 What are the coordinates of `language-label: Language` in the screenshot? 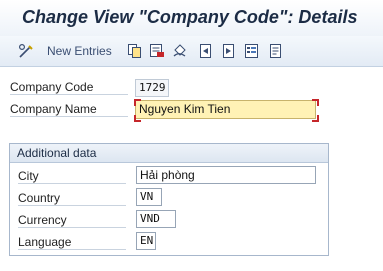 It's located at (72, 242).